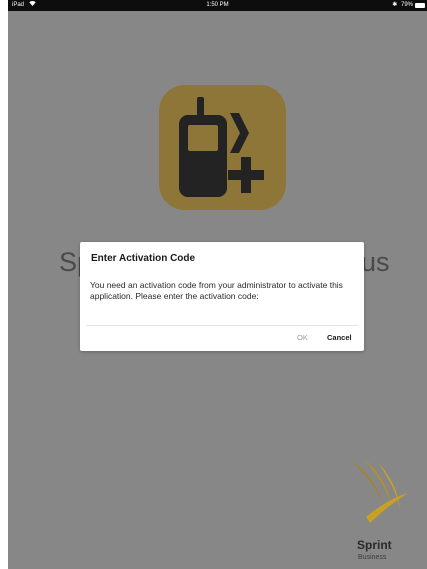  I want to click on status-bar: iPad 1:50 PM ✱ 79%, so click(217, 5).